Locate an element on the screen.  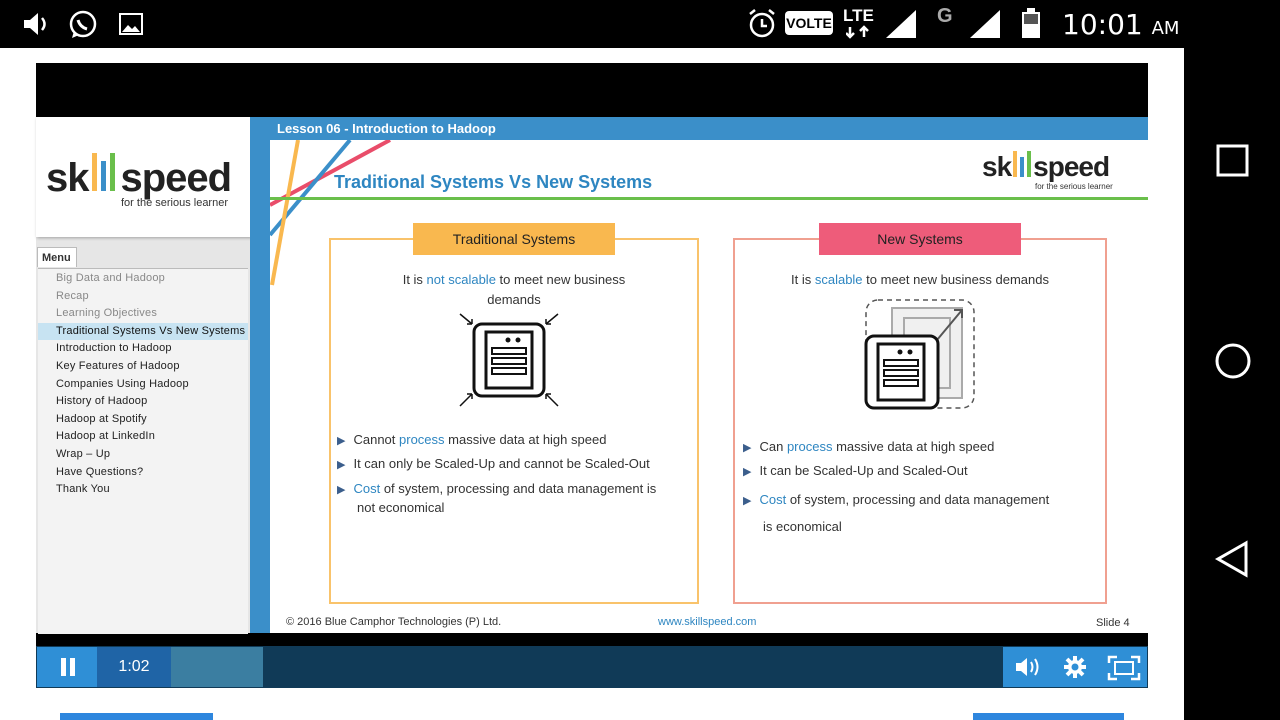
new-bullet-1: ▶ Can process massive data at high speed is located at coordinates (868, 446).